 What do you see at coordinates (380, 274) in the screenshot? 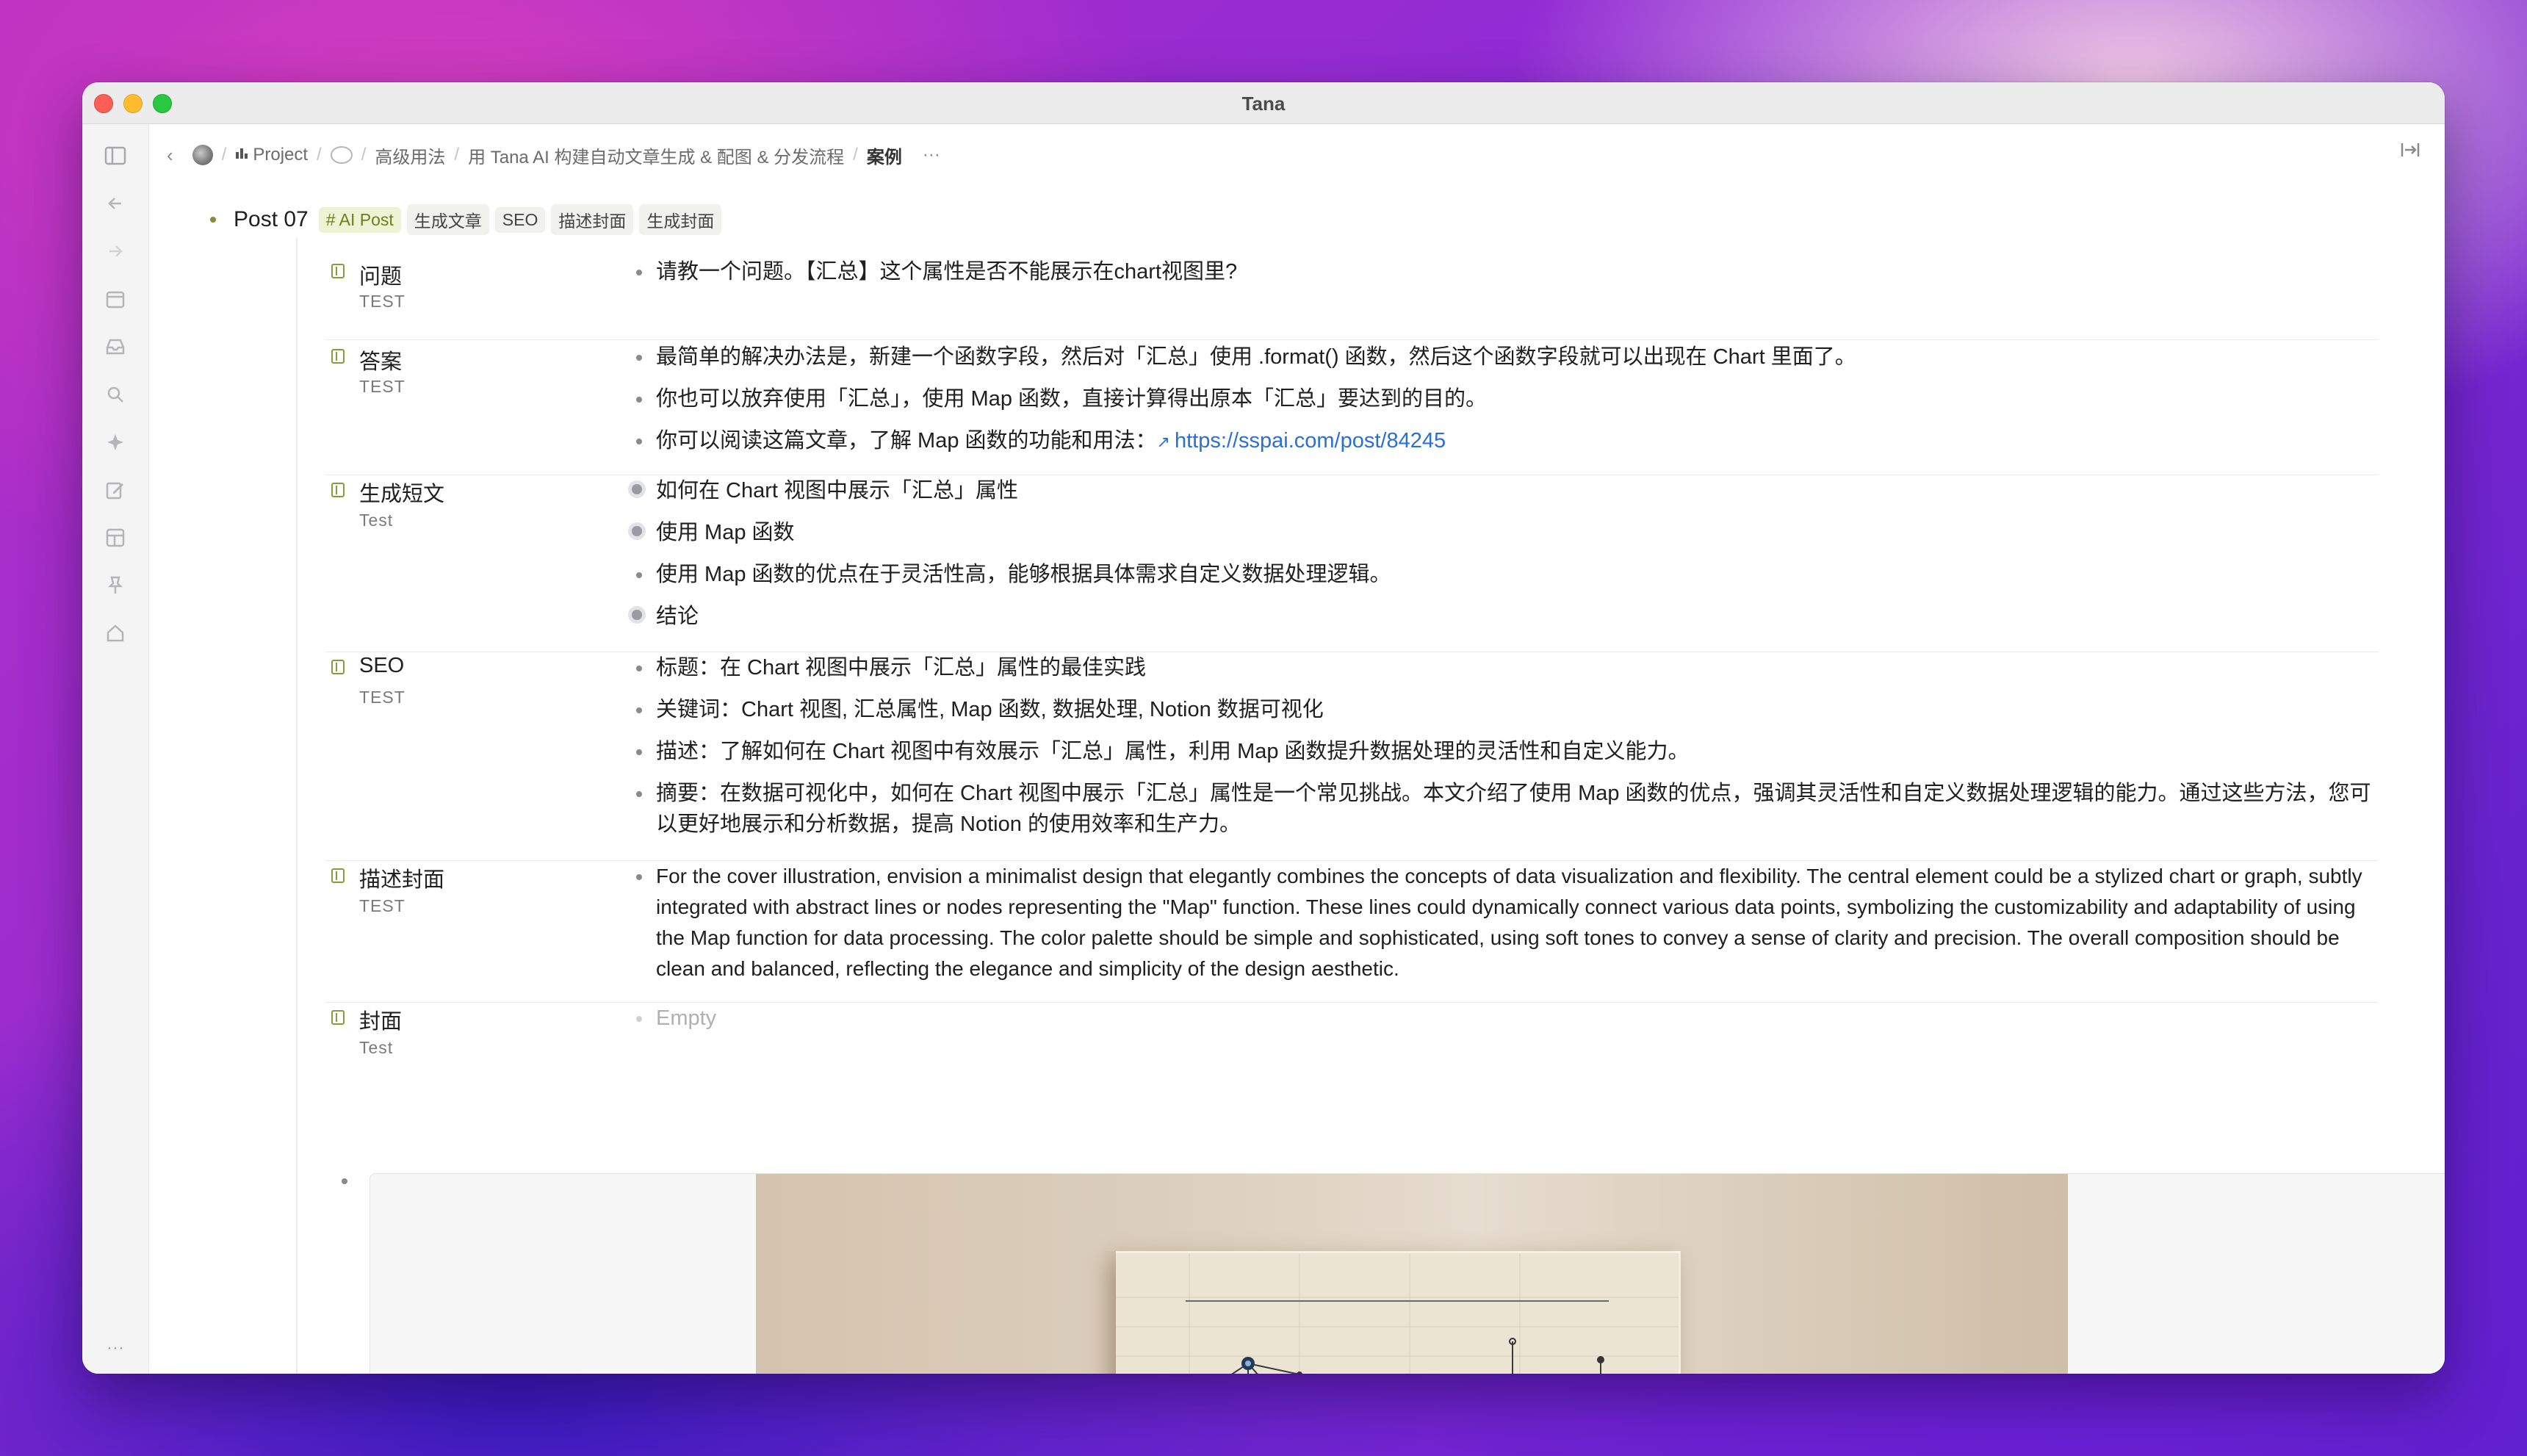
I see `field-name: 问题` at bounding box center [380, 274].